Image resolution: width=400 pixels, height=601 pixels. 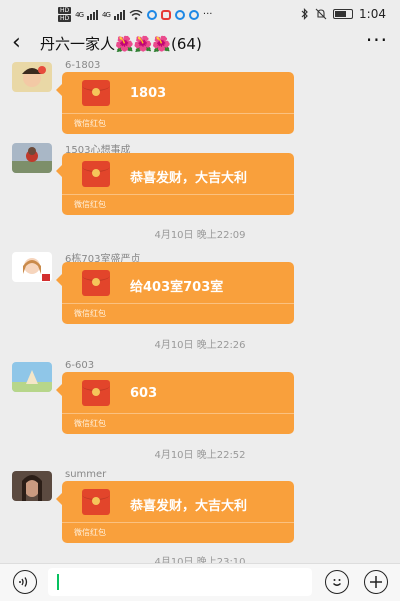 What do you see at coordinates (200, 345) in the screenshot?
I see `timestamp: 4月10日 晚上22:26` at bounding box center [200, 345].